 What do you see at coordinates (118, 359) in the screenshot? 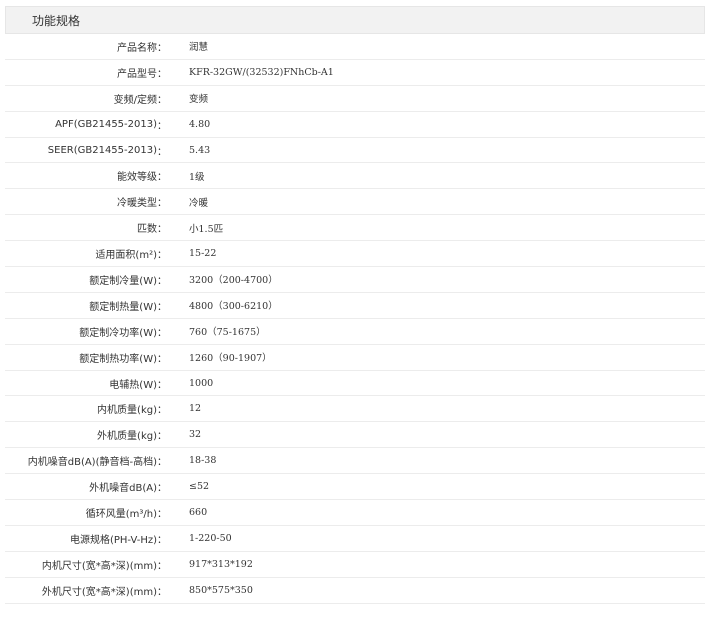
I see `spec-label: 额定制热功率(W)` at bounding box center [118, 359].